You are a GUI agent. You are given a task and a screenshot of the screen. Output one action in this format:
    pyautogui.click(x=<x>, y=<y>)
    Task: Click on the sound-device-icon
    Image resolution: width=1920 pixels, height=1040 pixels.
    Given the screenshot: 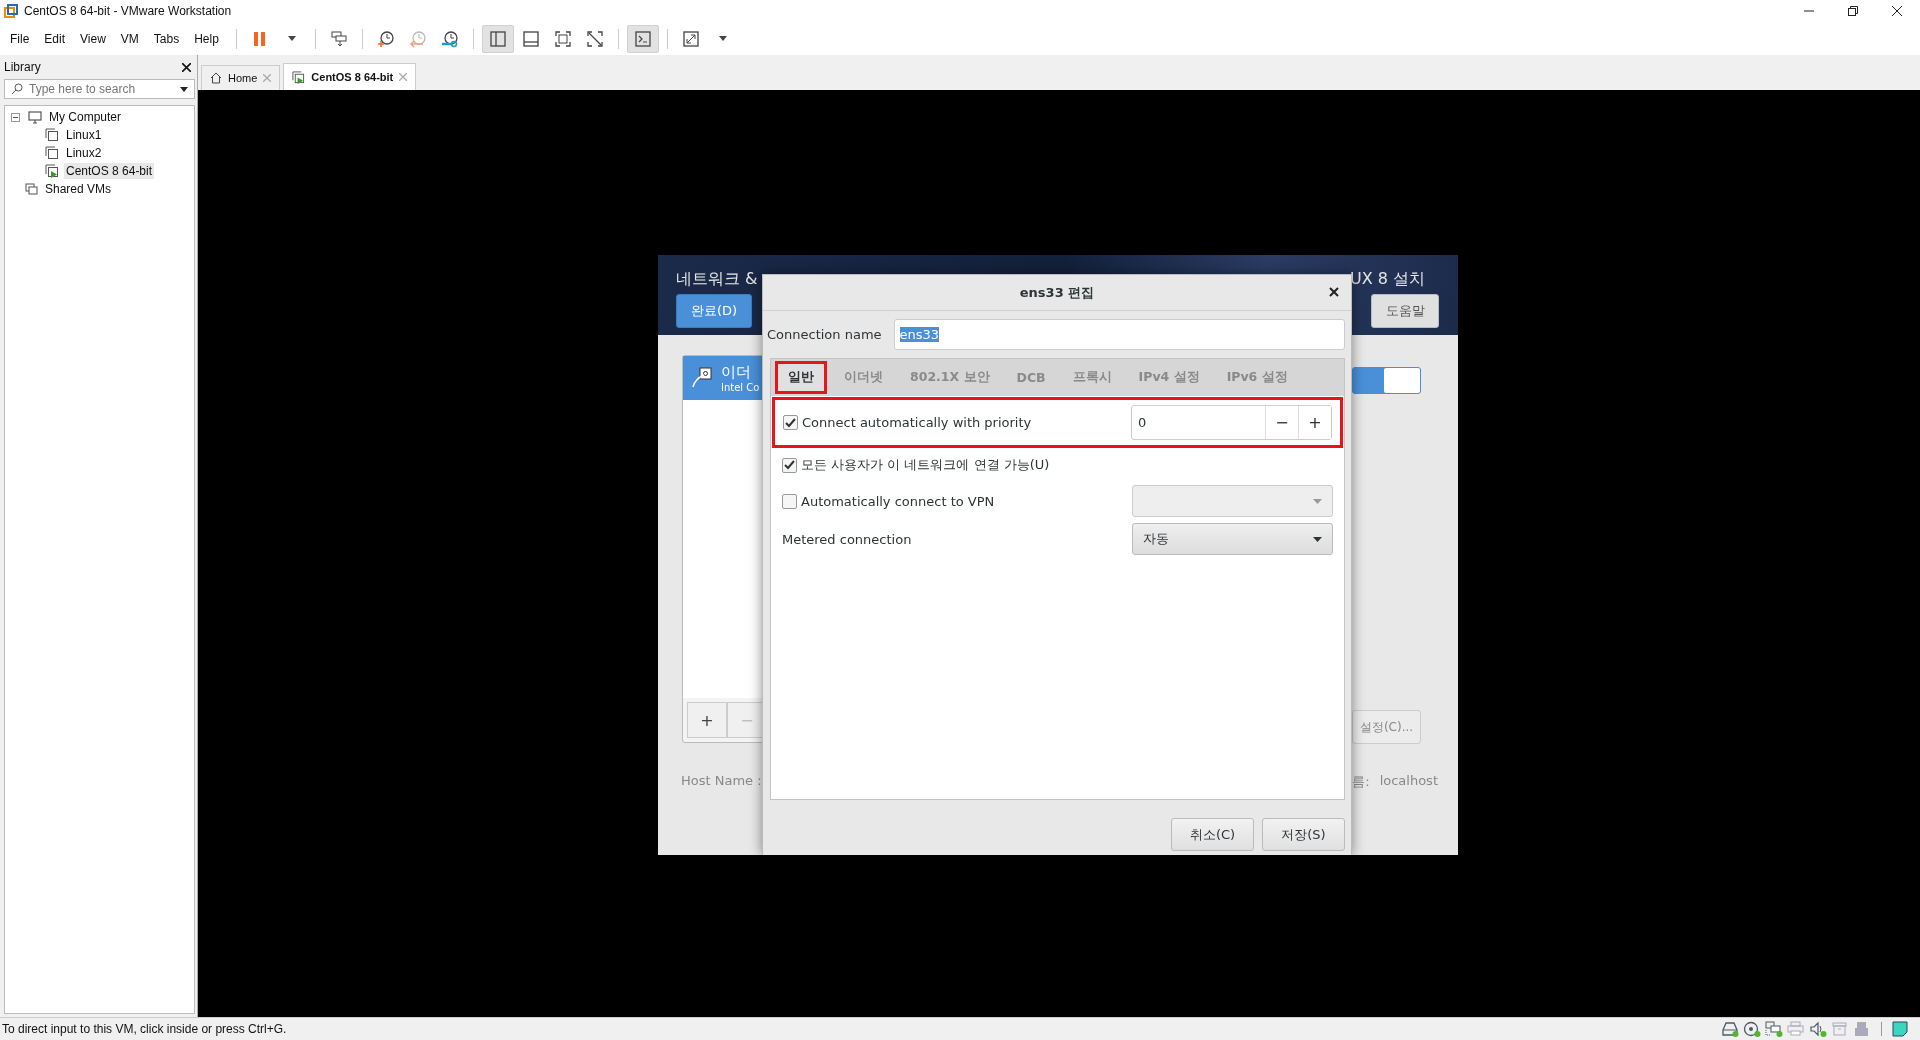 What is the action you would take?
    pyautogui.click(x=1818, y=1029)
    